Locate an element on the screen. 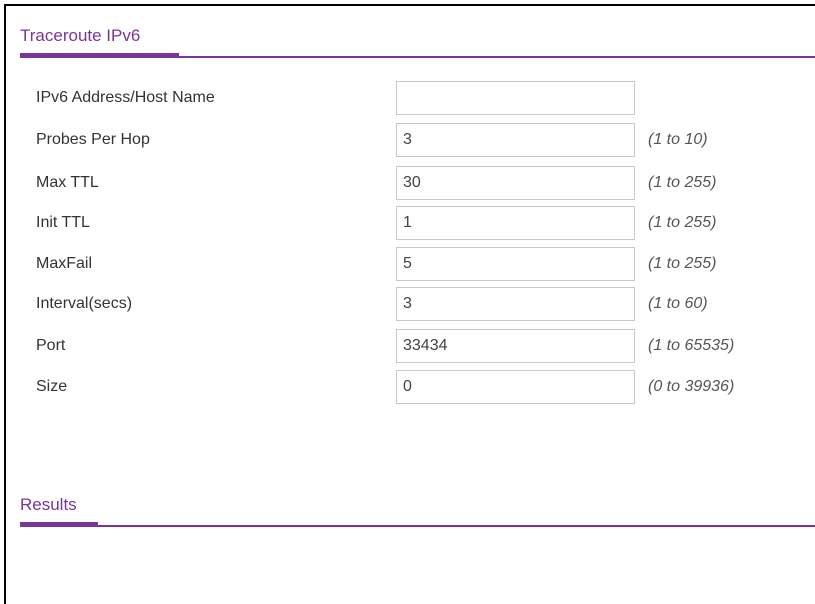 This screenshot has height=604, width=815. init-ttl-input is located at coordinates (515, 223).